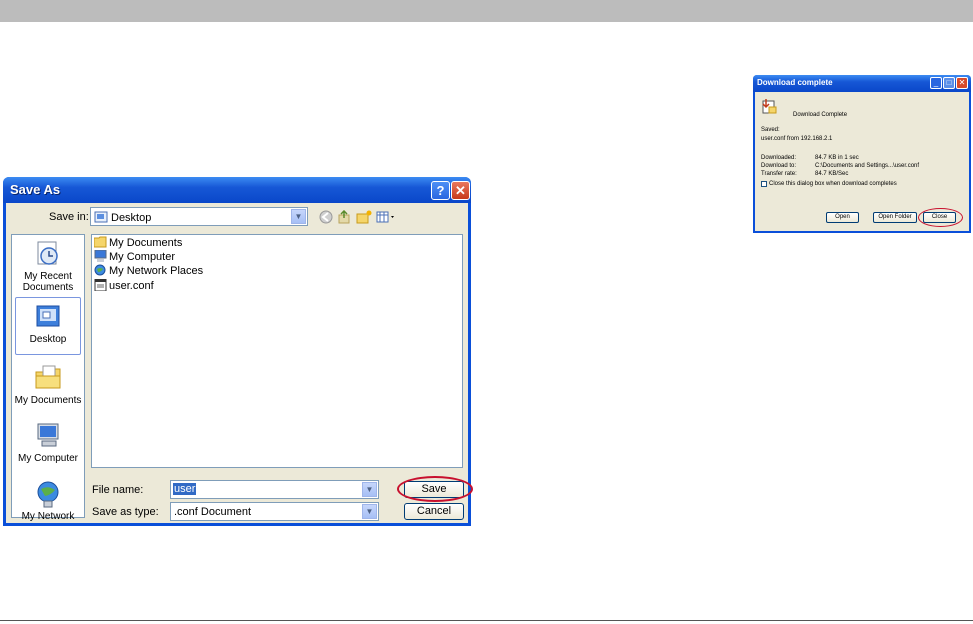  What do you see at coordinates (842, 217) in the screenshot?
I see `open-button: Open` at bounding box center [842, 217].